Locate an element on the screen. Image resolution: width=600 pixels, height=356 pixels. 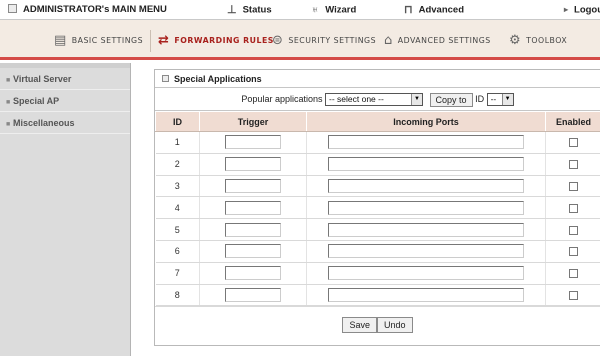
tab-basic-settings-label: BASIC SETTINGS is located at coordinates (107, 40).